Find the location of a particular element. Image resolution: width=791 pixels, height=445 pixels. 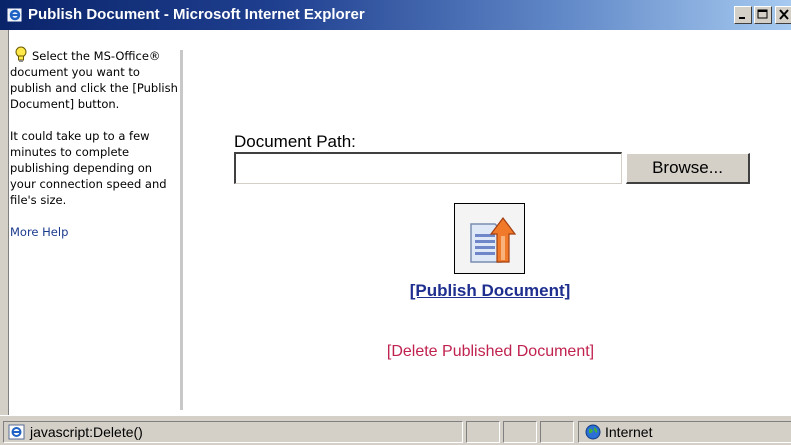

delete-published-document-link: [Delete Published Document] is located at coordinates (490, 352).